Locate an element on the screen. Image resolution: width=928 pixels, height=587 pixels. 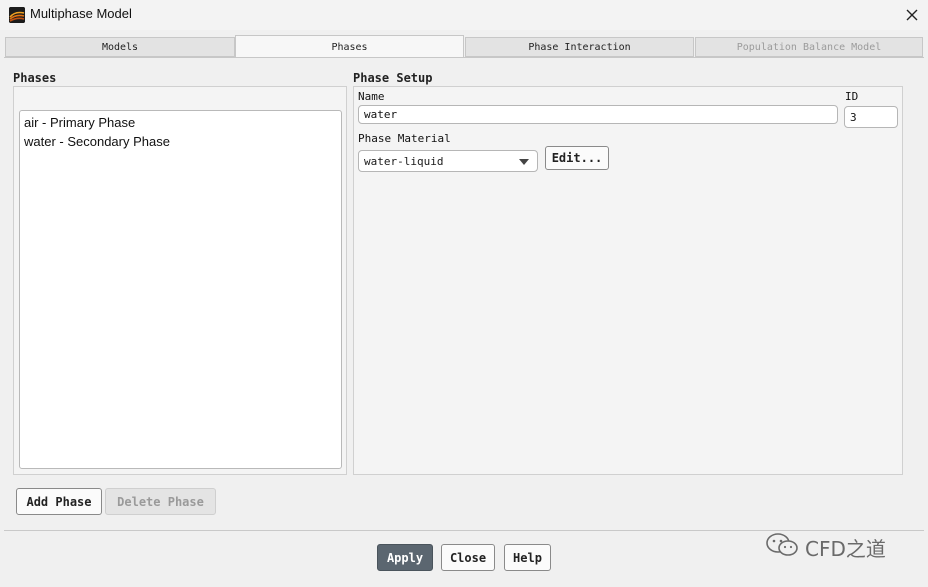
phase-setup-heading: Phase Setup is located at coordinates (393, 78).